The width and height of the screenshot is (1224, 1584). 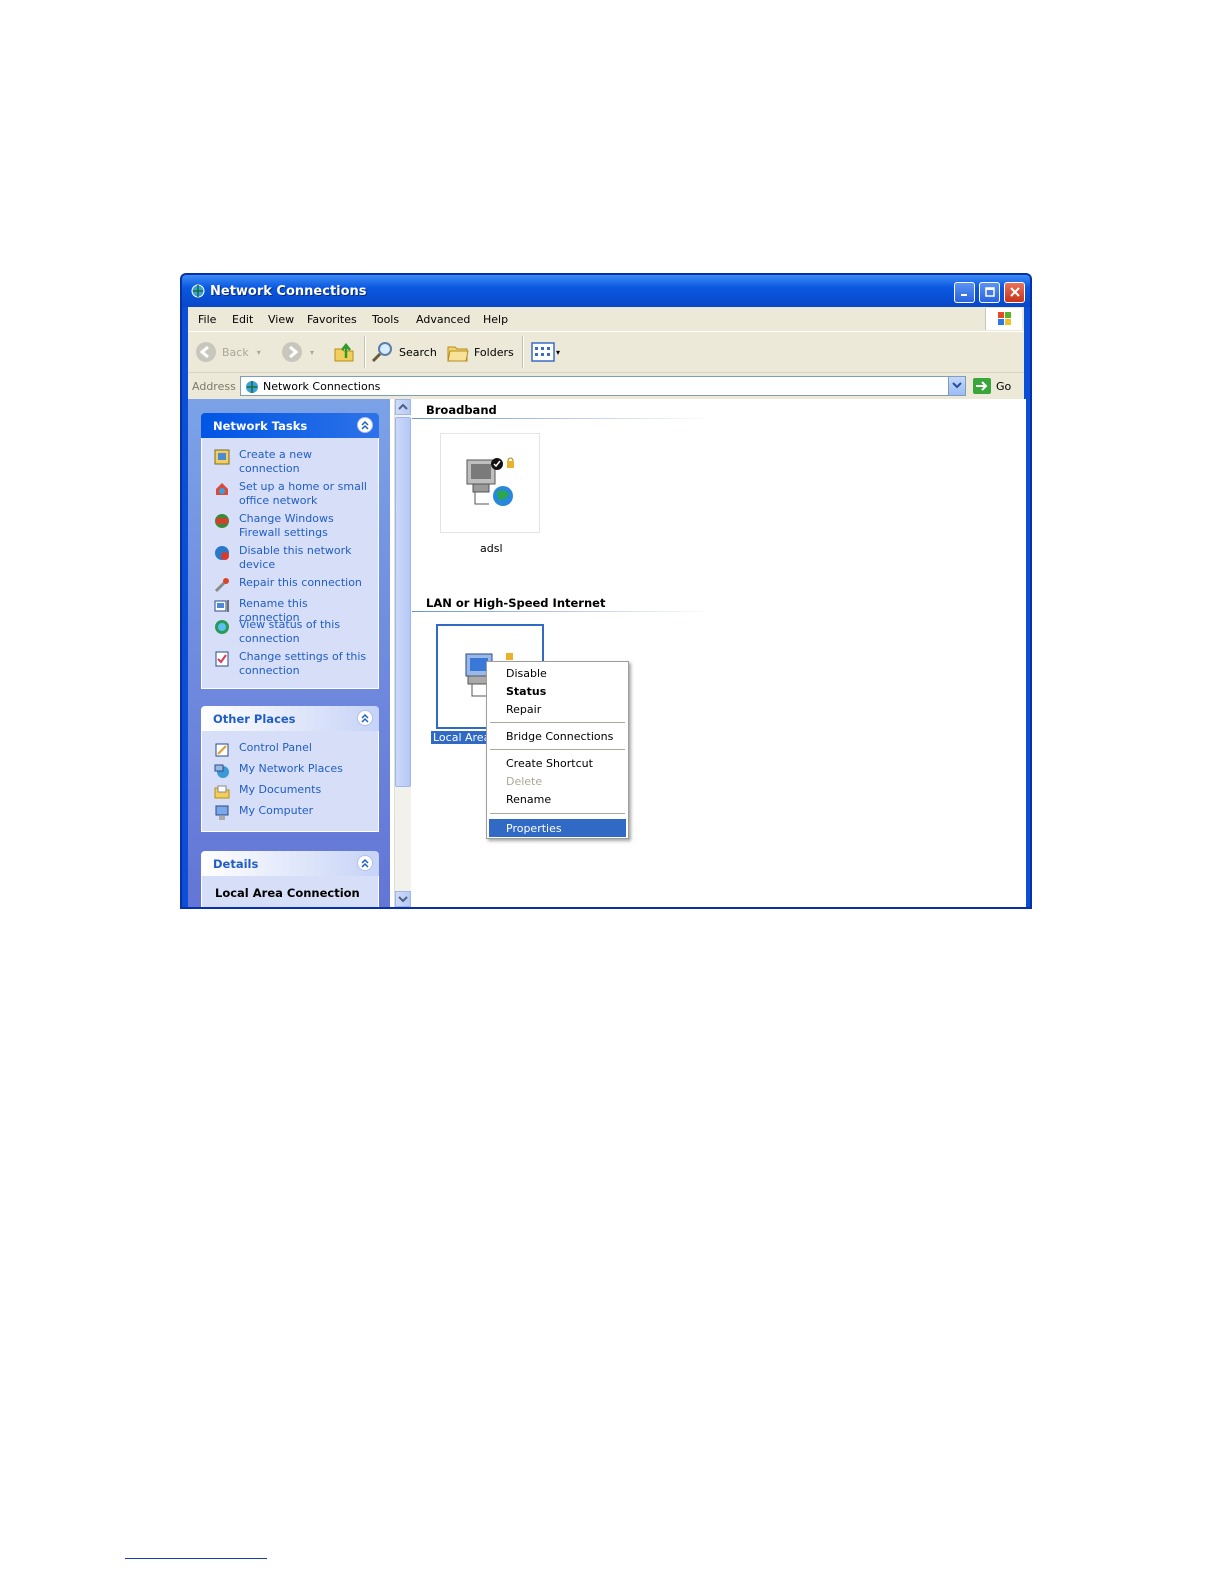 What do you see at coordinates (491, 548) in the screenshot?
I see `connection-label-adsl: adsl` at bounding box center [491, 548].